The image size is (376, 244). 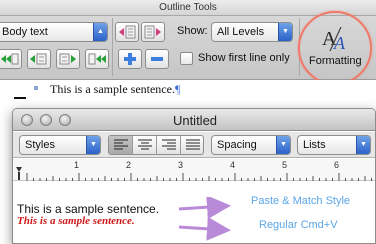 I want to click on align-right-button, so click(x=169, y=145).